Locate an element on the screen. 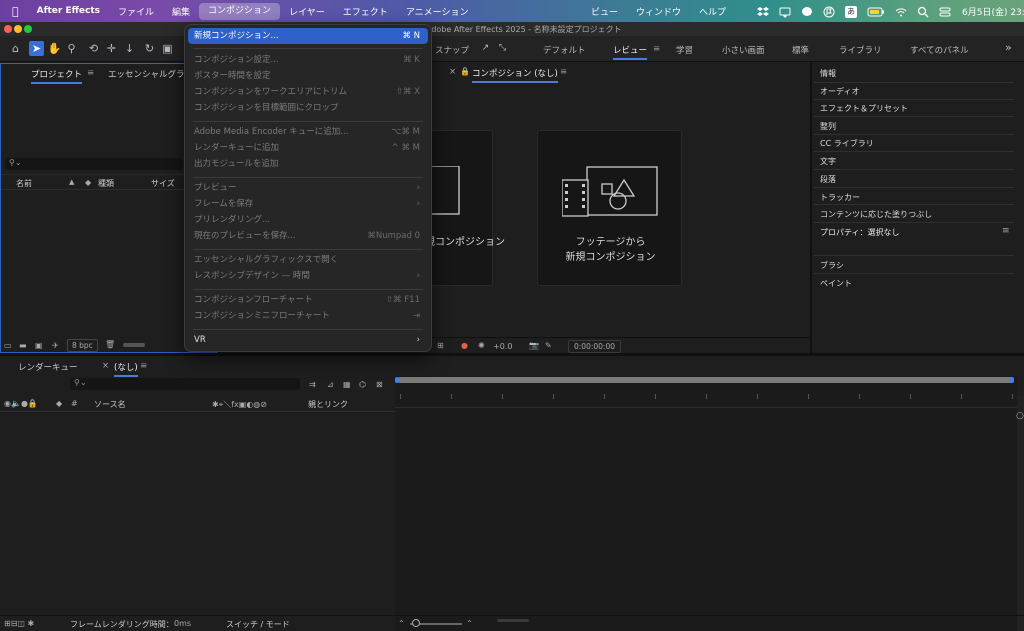  panel-divider is located at coordinates (811, 208).